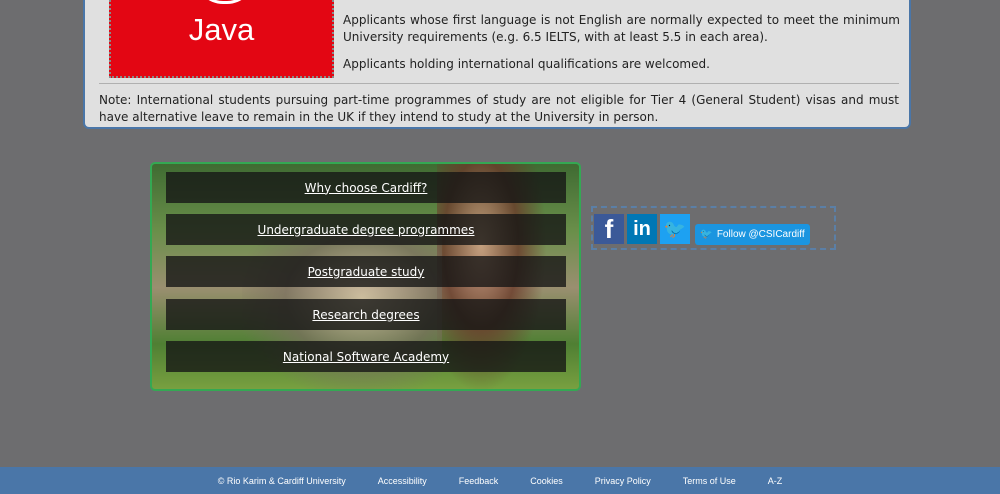 This screenshot has height=494, width=1000. What do you see at coordinates (225, 2) in the screenshot?
I see `java-cup-icon` at bounding box center [225, 2].